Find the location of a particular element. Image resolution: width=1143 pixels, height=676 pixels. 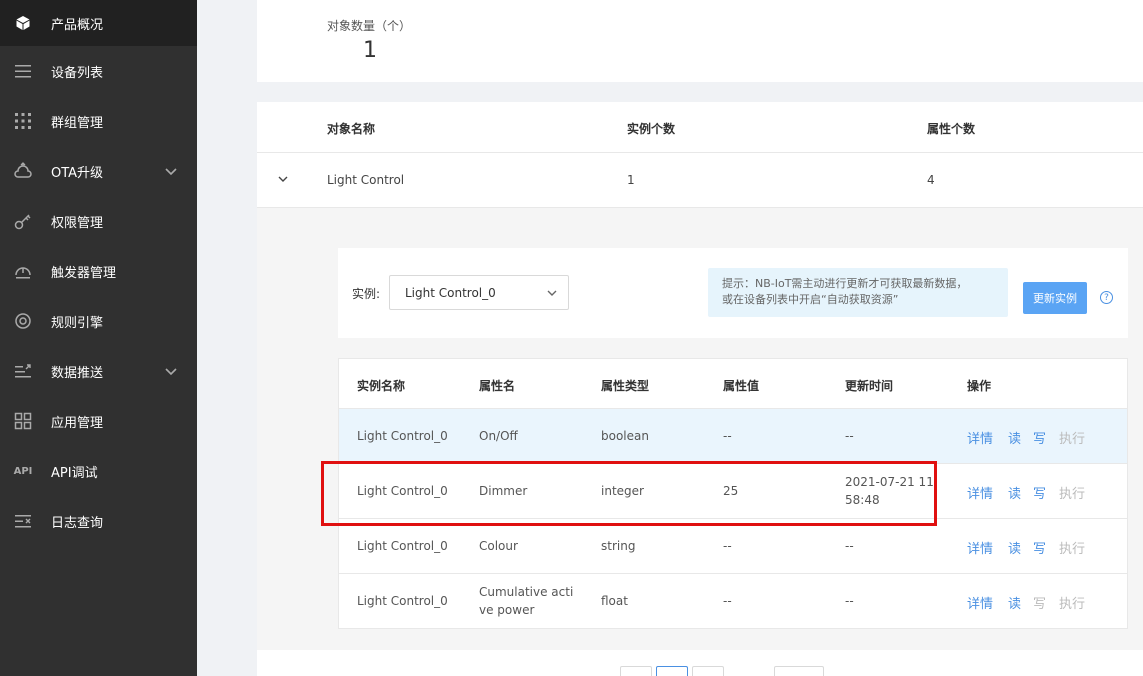

sidebar-item-label: 触发器管理 is located at coordinates (84, 273).